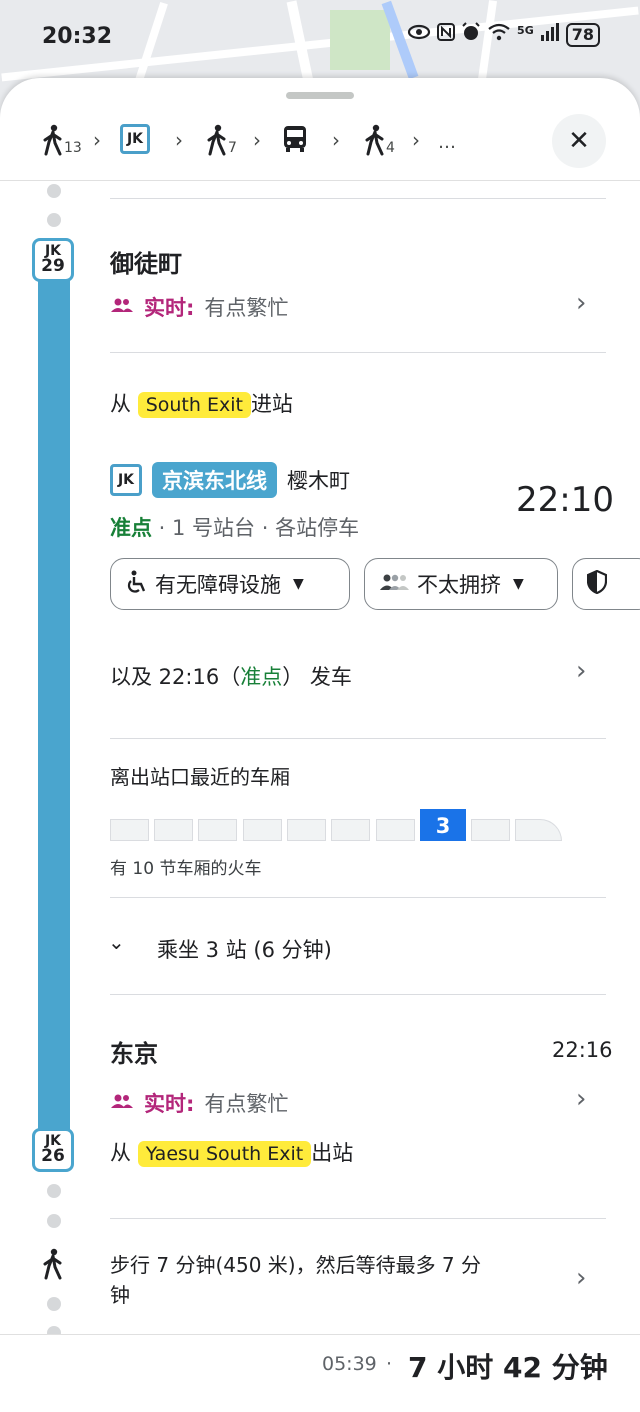  I want to click on bus-icon, so click(295, 139).